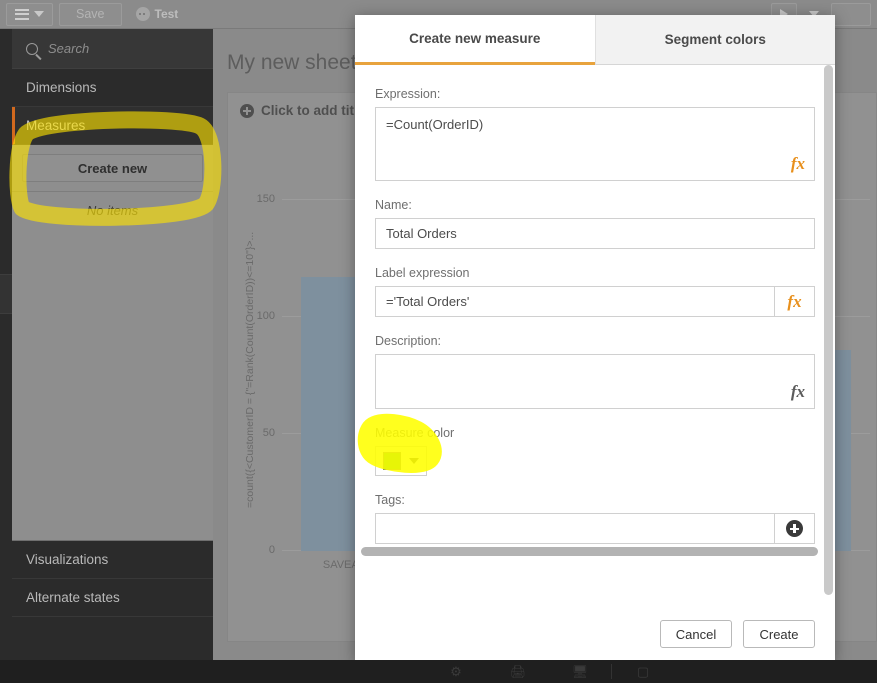 This screenshot has width=877, height=683. Describe the element at coordinates (112, 49) in the screenshot. I see `search-input: Search` at that location.